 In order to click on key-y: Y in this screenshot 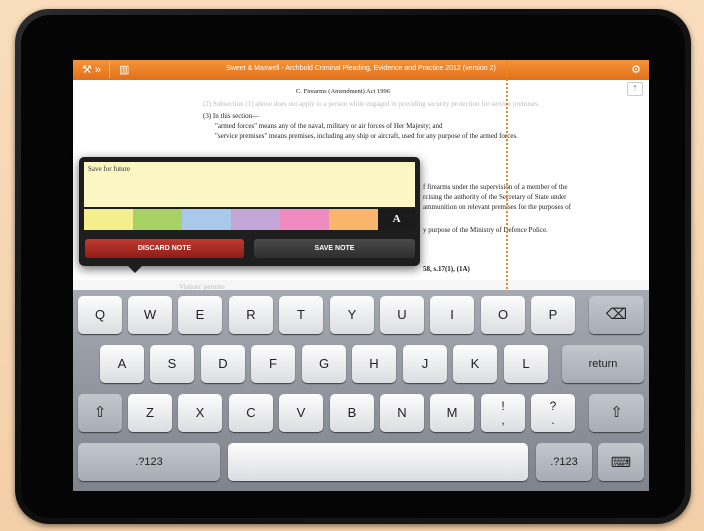, I will do `click(352, 315)`.